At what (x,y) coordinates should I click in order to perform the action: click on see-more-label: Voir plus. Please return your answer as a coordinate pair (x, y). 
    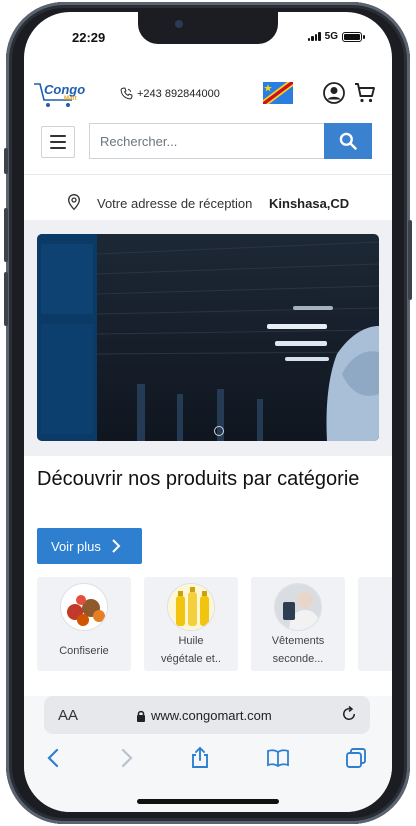
    Looking at the image, I should click on (76, 546).